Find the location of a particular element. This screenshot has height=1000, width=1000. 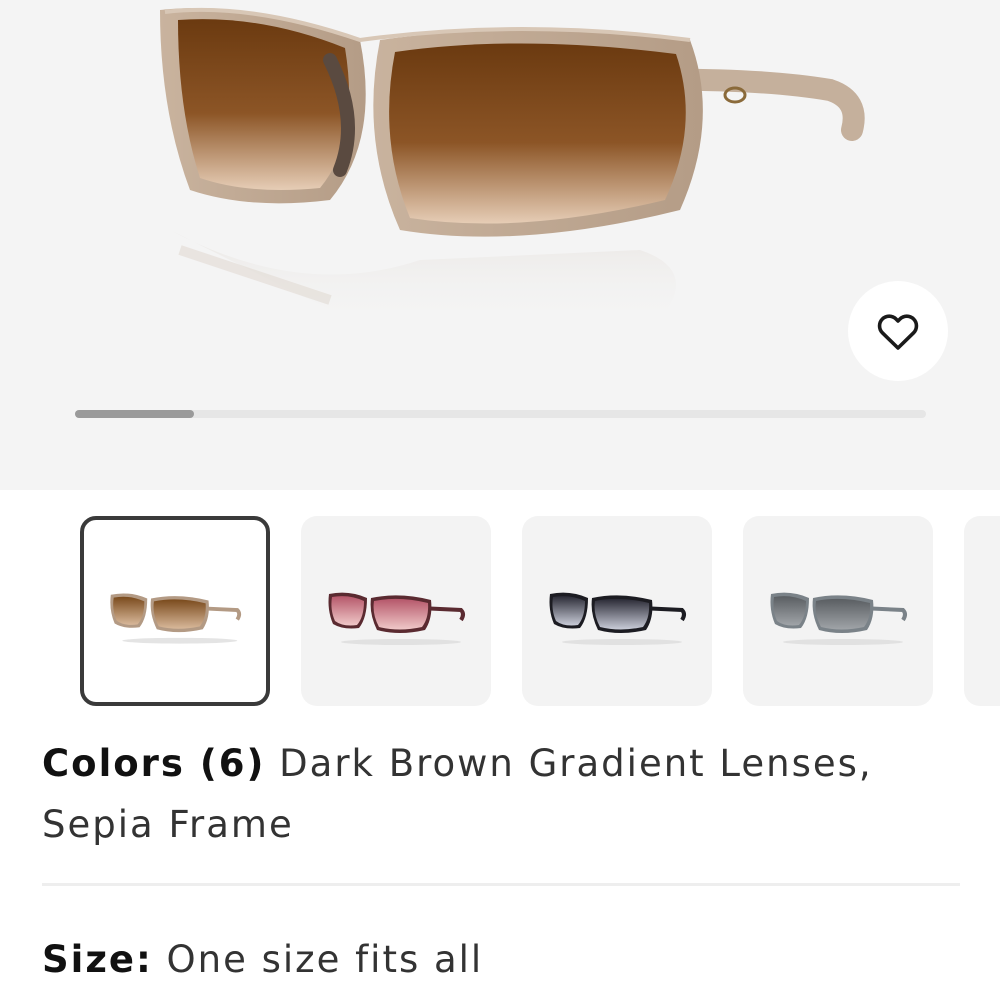

size-info: Size: One size fits all is located at coordinates (262, 960).